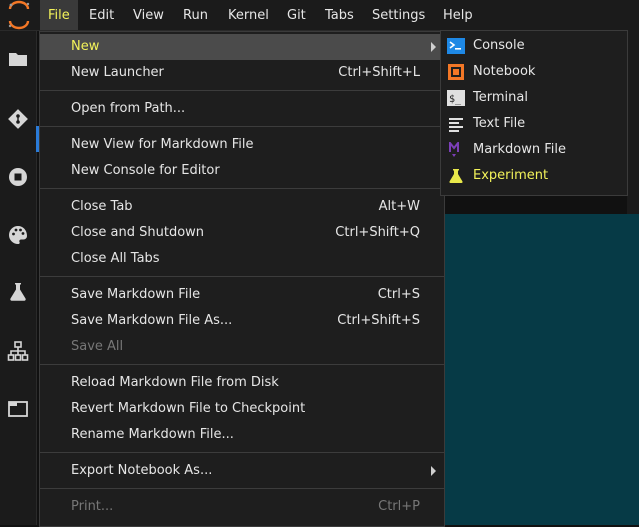 Image resolution: width=639 pixels, height=527 pixels. Describe the element at coordinates (18, 119) in the screenshot. I see `git-icon` at that location.